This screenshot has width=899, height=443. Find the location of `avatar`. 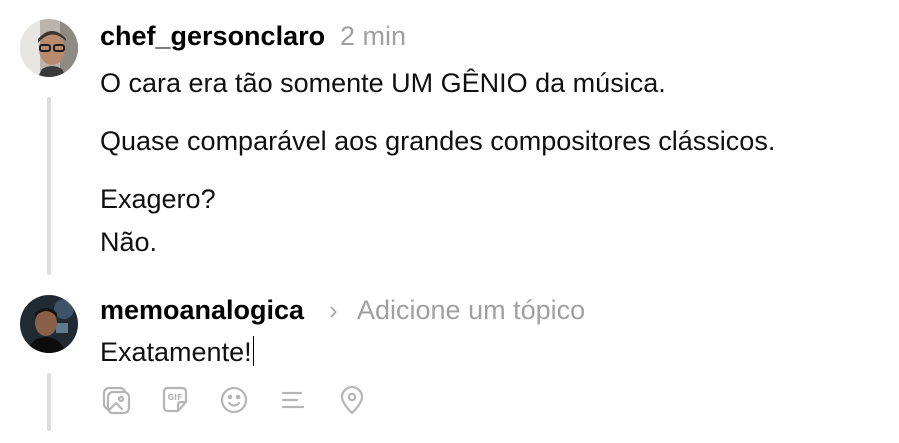

avatar is located at coordinates (49, 48).